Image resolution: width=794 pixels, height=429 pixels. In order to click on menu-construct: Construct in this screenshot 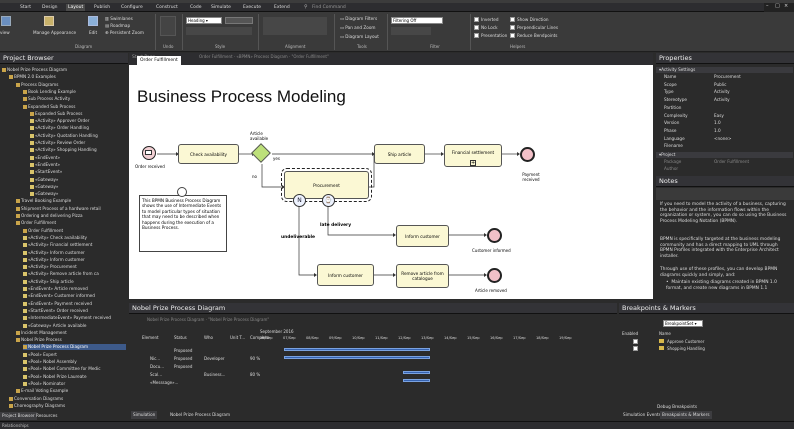, I will do `click(167, 7)`.